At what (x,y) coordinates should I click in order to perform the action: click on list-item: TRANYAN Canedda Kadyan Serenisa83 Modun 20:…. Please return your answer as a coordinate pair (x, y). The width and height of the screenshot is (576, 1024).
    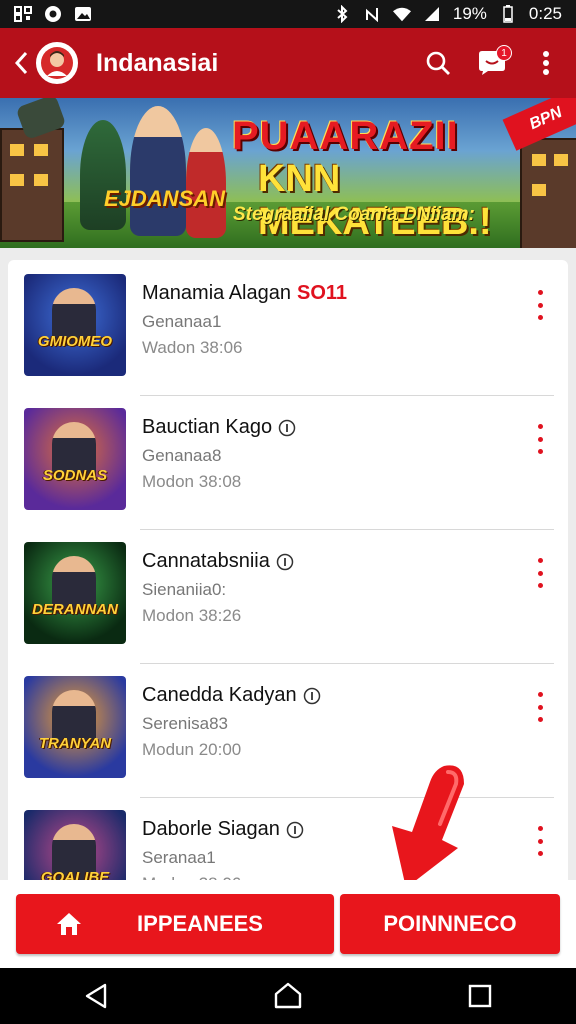
    Looking at the image, I should click on (288, 731).